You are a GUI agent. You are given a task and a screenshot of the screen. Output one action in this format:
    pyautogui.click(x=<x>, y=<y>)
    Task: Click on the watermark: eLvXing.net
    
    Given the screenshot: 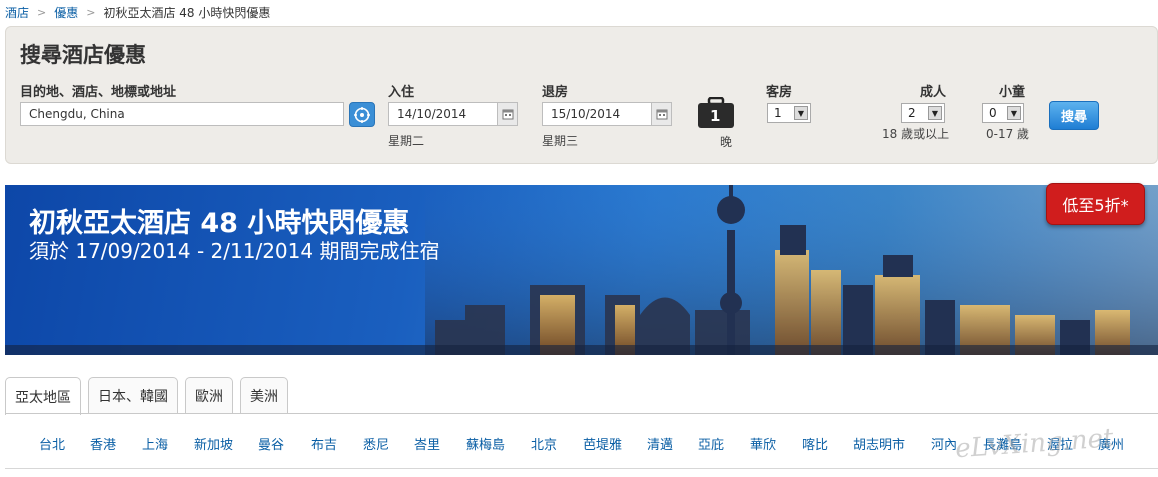 What is the action you would take?
    pyautogui.click(x=1034, y=443)
    